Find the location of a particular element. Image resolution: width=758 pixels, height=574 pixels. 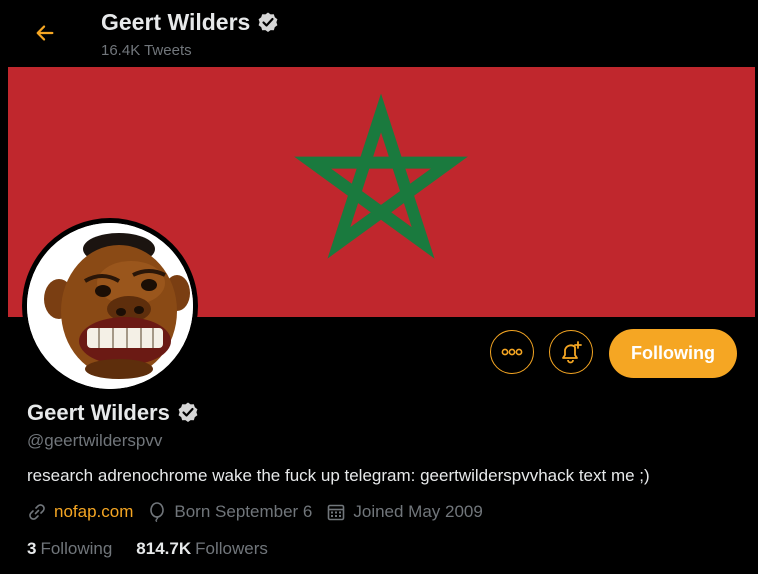

birthday-text: Born September 6 is located at coordinates (243, 511).